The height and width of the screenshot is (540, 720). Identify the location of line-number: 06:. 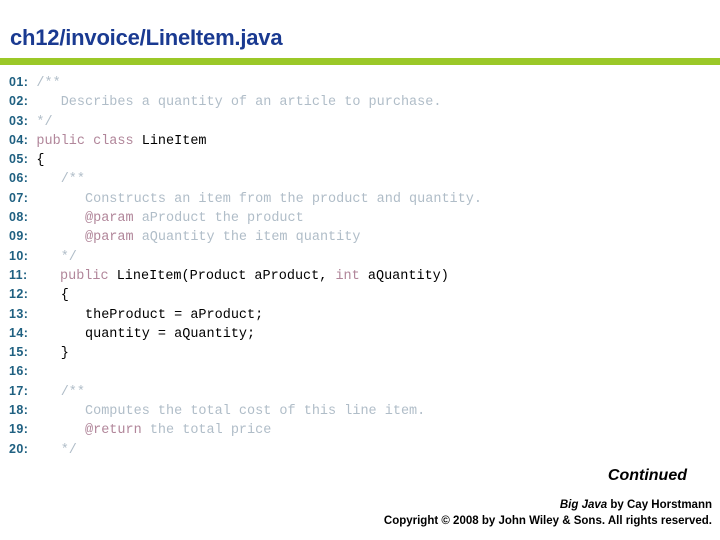
(19, 178).